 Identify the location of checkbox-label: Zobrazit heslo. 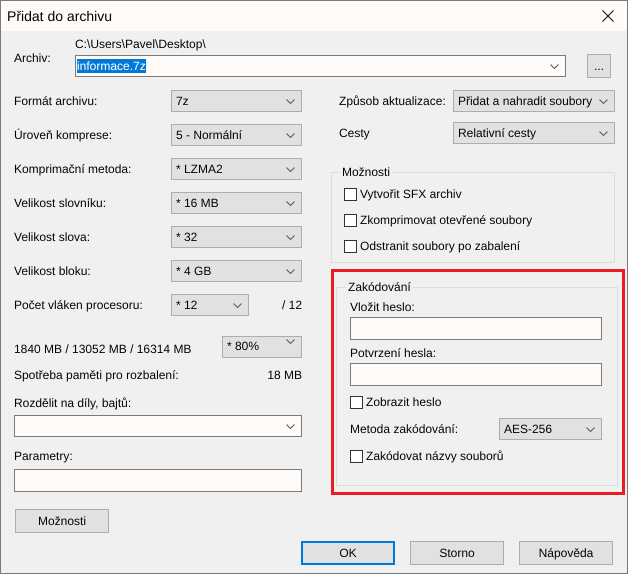
(404, 402).